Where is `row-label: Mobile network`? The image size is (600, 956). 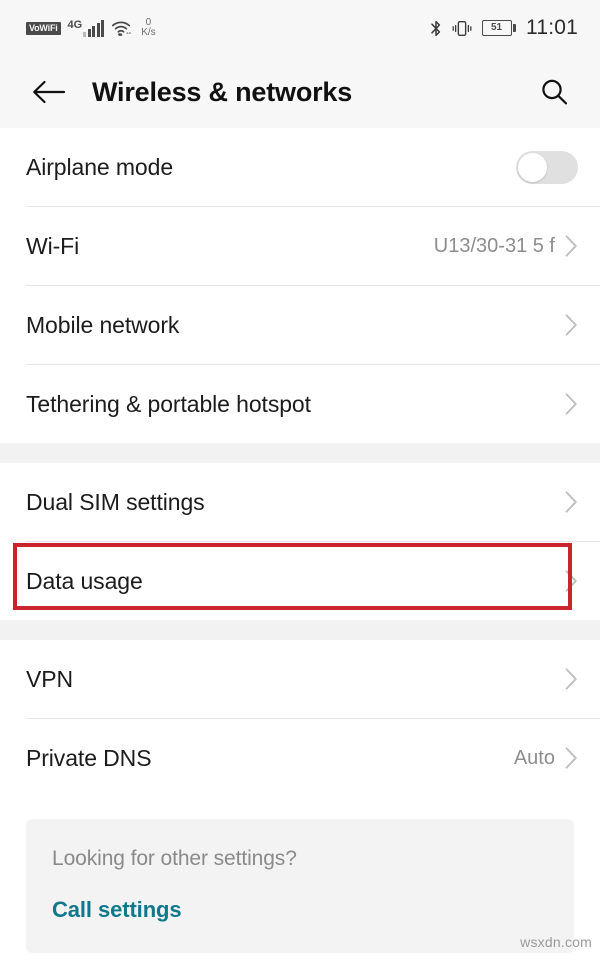
row-label: Mobile network is located at coordinates (103, 324).